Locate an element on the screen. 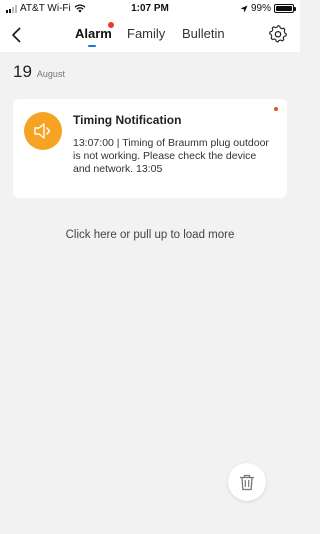 This screenshot has width=320, height=534. tab-bar: Alarm Family Bulletin is located at coordinates (150, 35).